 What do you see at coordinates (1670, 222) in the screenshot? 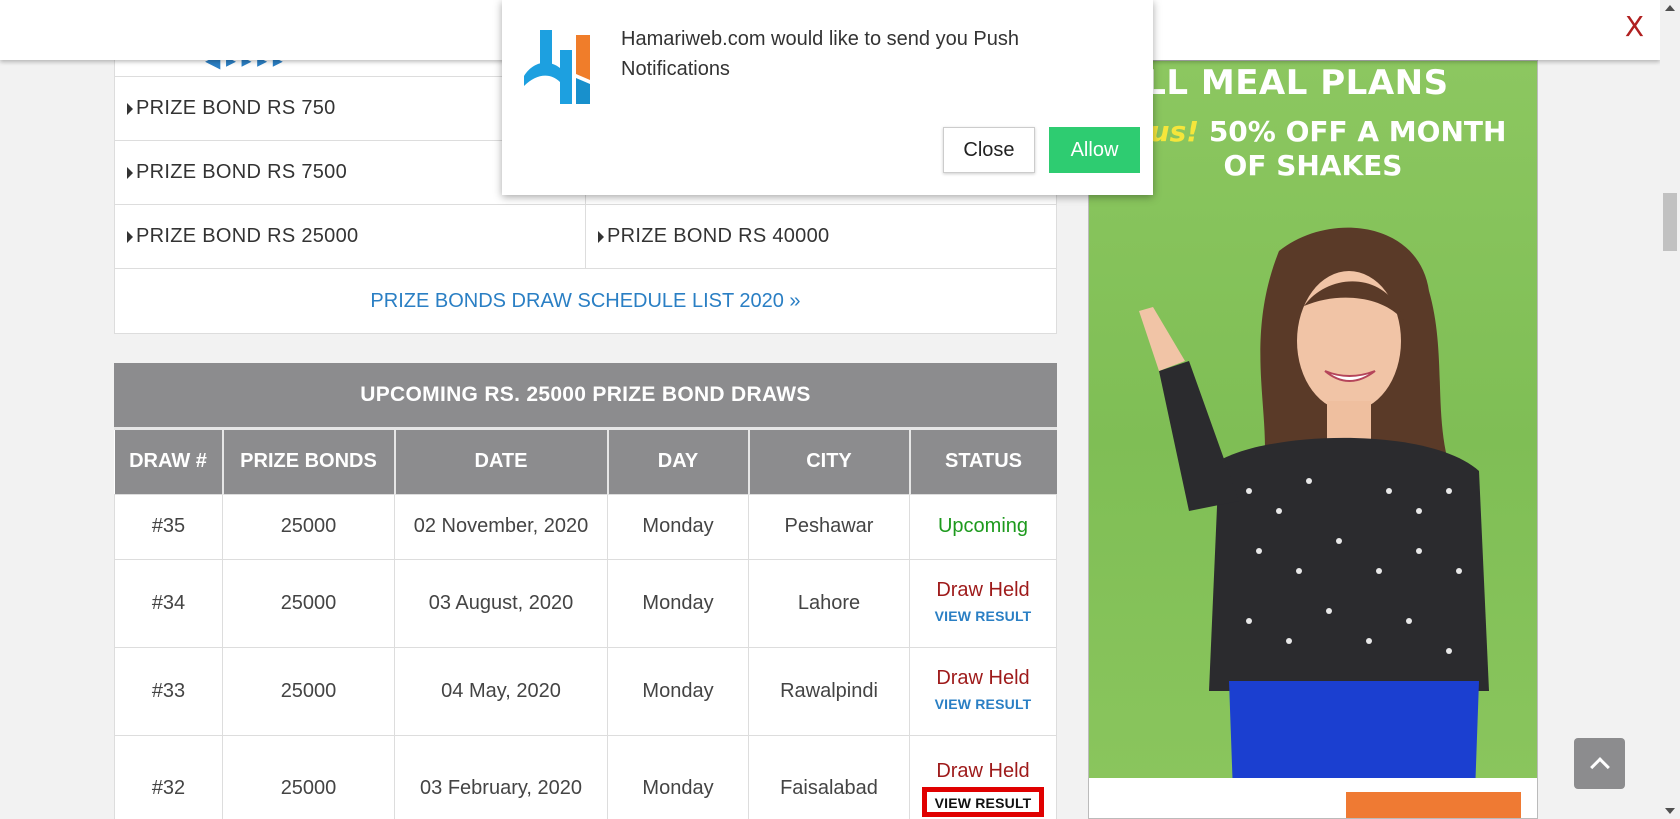
I see `scrollbar-thumb` at bounding box center [1670, 222].